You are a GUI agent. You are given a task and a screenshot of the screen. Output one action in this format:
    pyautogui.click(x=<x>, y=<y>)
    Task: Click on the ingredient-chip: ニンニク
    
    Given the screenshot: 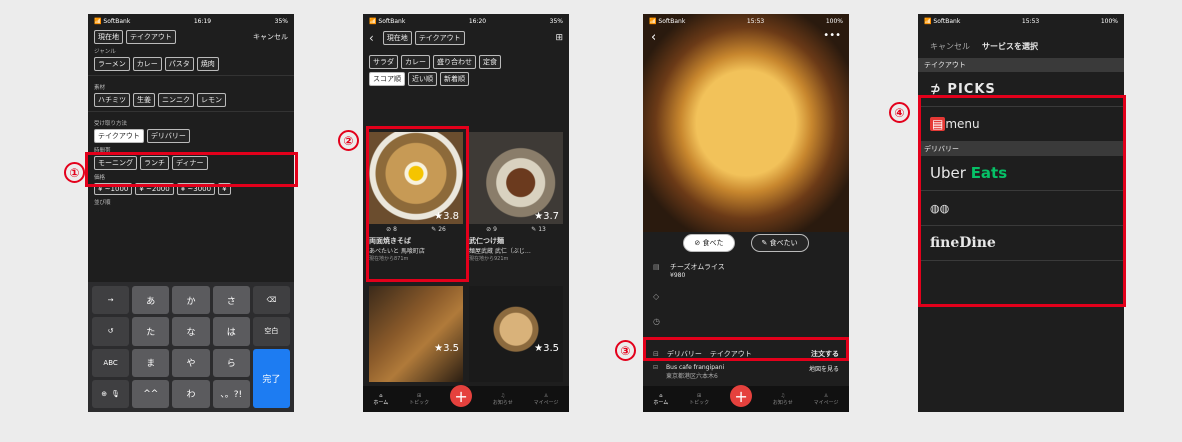 What is the action you would take?
    pyautogui.click(x=176, y=100)
    